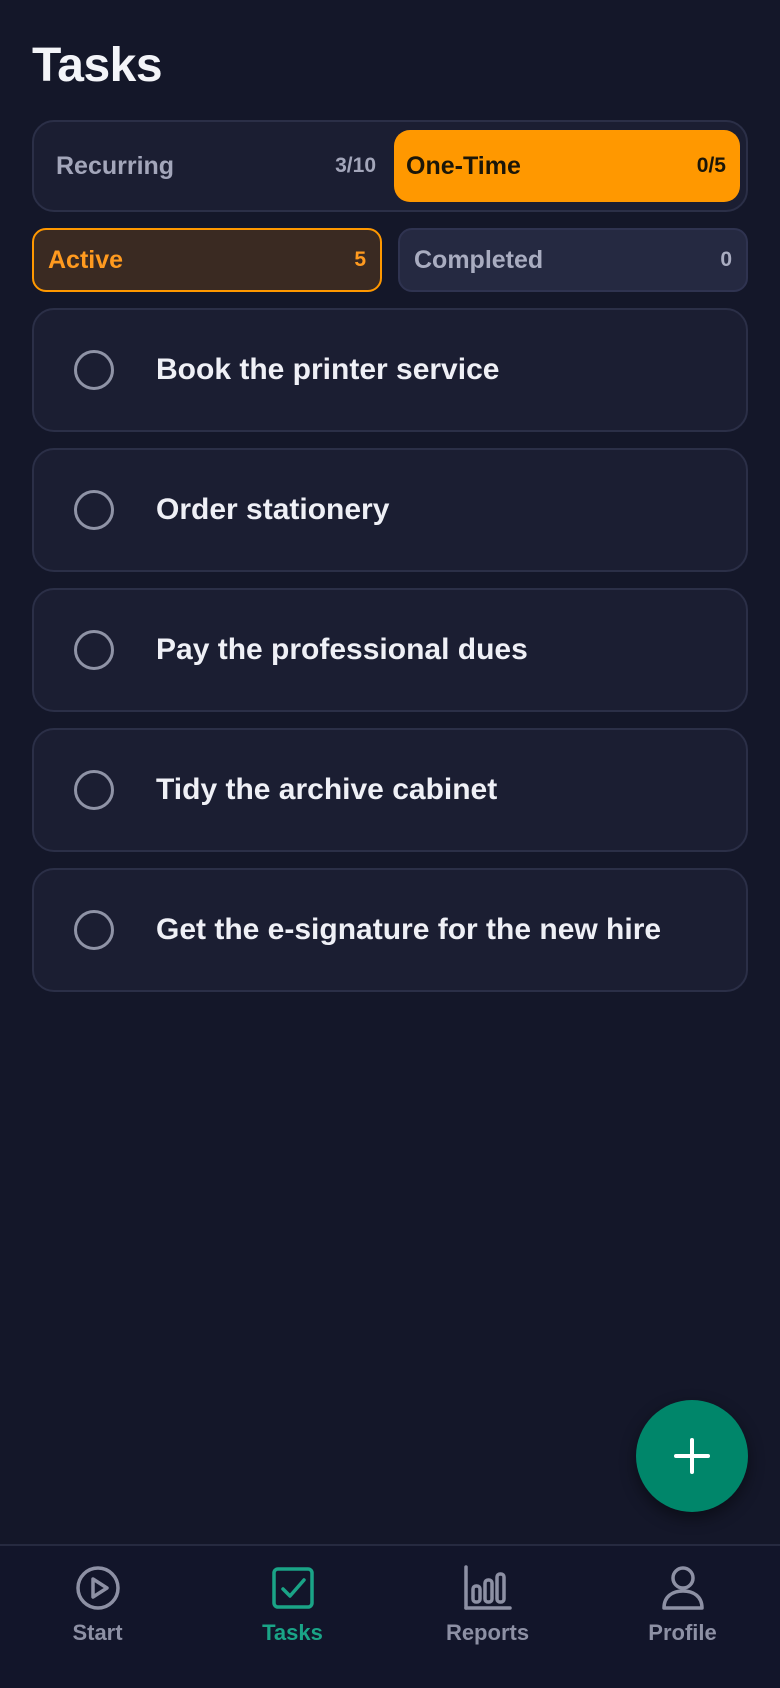  Describe the element at coordinates (97, 1632) in the screenshot. I see `nav-label-start: Start` at that location.